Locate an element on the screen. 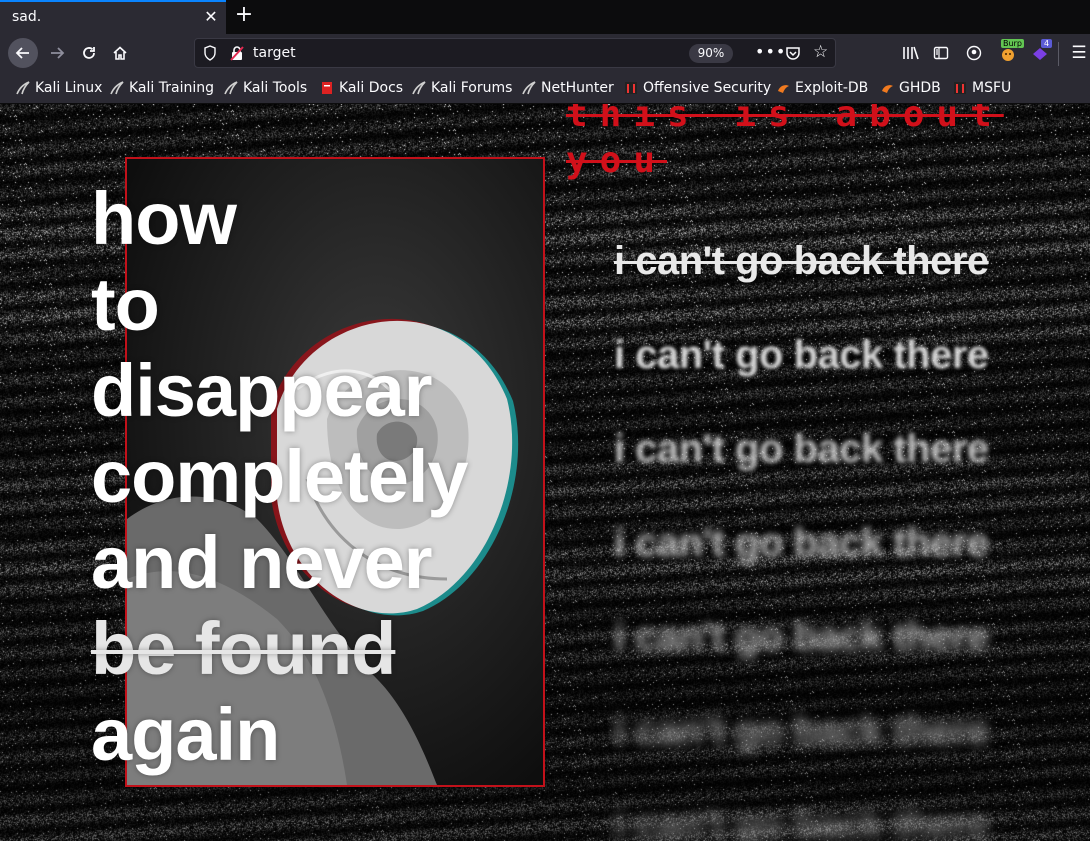  navigation-toolbar: target 90% ••• ☆ Burp 4 ☰ is located at coordinates (545, 53).